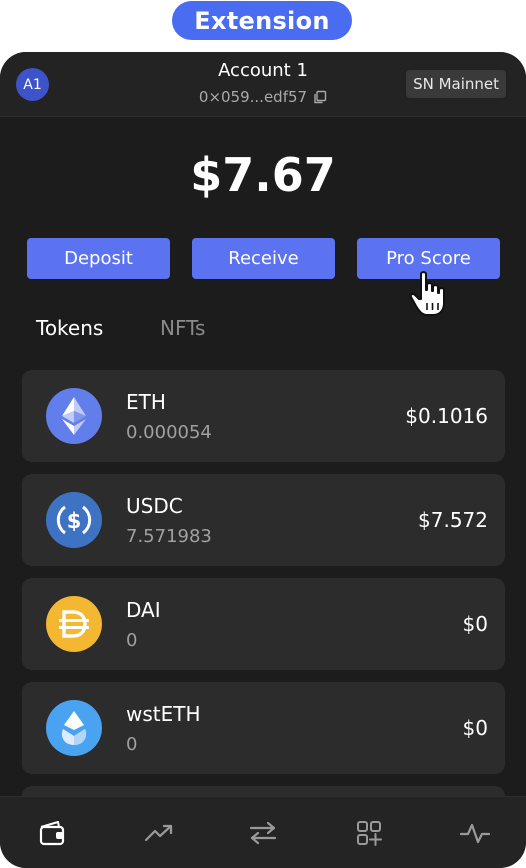 The image size is (526, 868). Describe the element at coordinates (453, 520) in the screenshot. I see `token-value: $7.572` at that location.